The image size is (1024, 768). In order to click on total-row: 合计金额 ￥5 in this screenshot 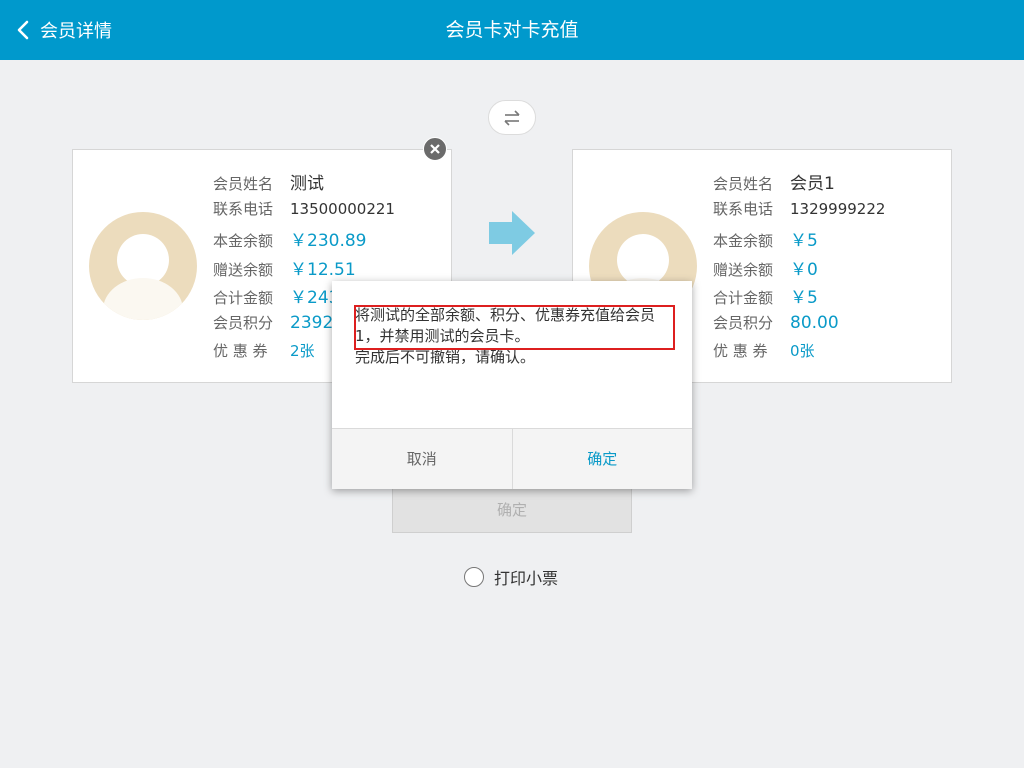, I will do `click(799, 297)`.